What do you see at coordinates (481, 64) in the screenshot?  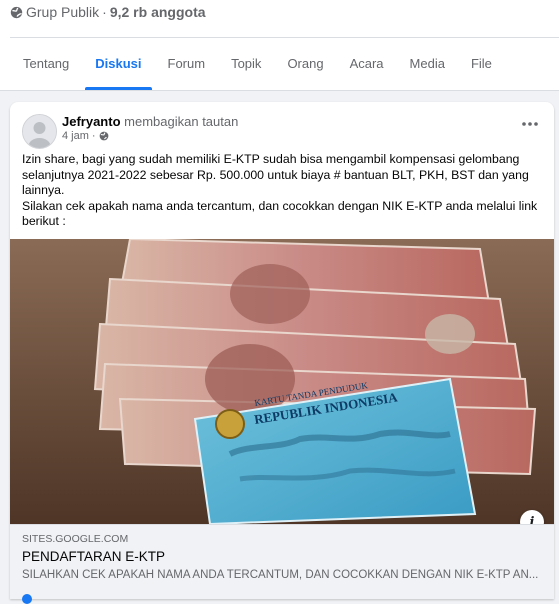 I see `tab-file: File` at bounding box center [481, 64].